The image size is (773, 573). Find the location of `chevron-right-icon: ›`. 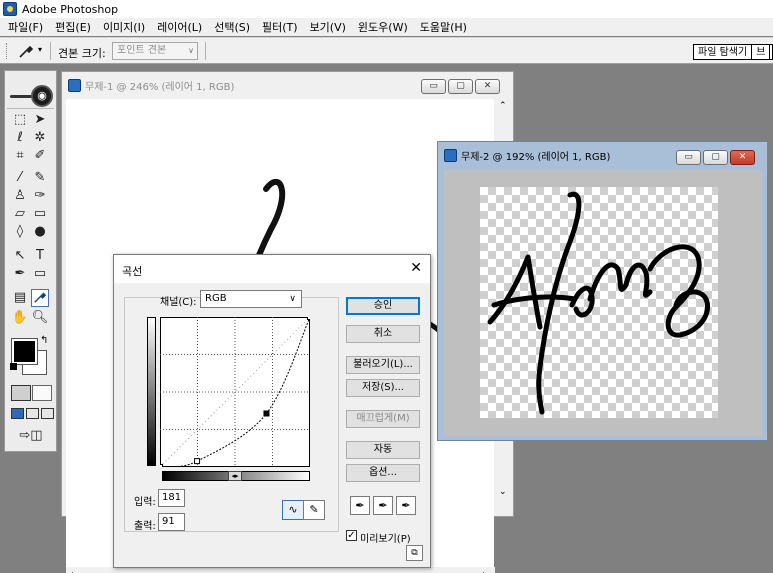

chevron-right-icon: › is located at coordinates (484, 571).